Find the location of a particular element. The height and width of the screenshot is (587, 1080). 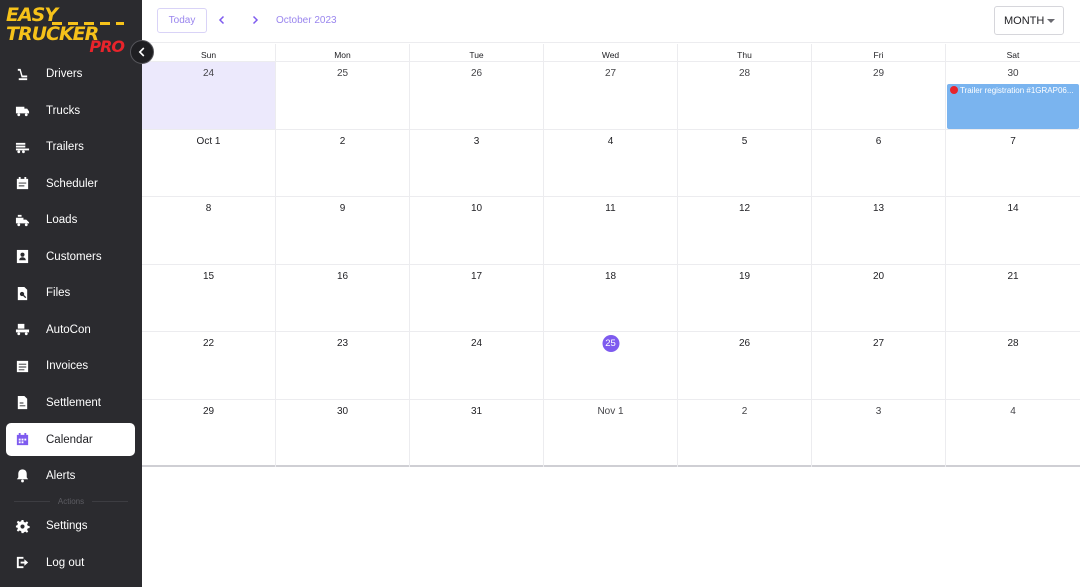

calendar-day-cell: 5 is located at coordinates (745, 162).